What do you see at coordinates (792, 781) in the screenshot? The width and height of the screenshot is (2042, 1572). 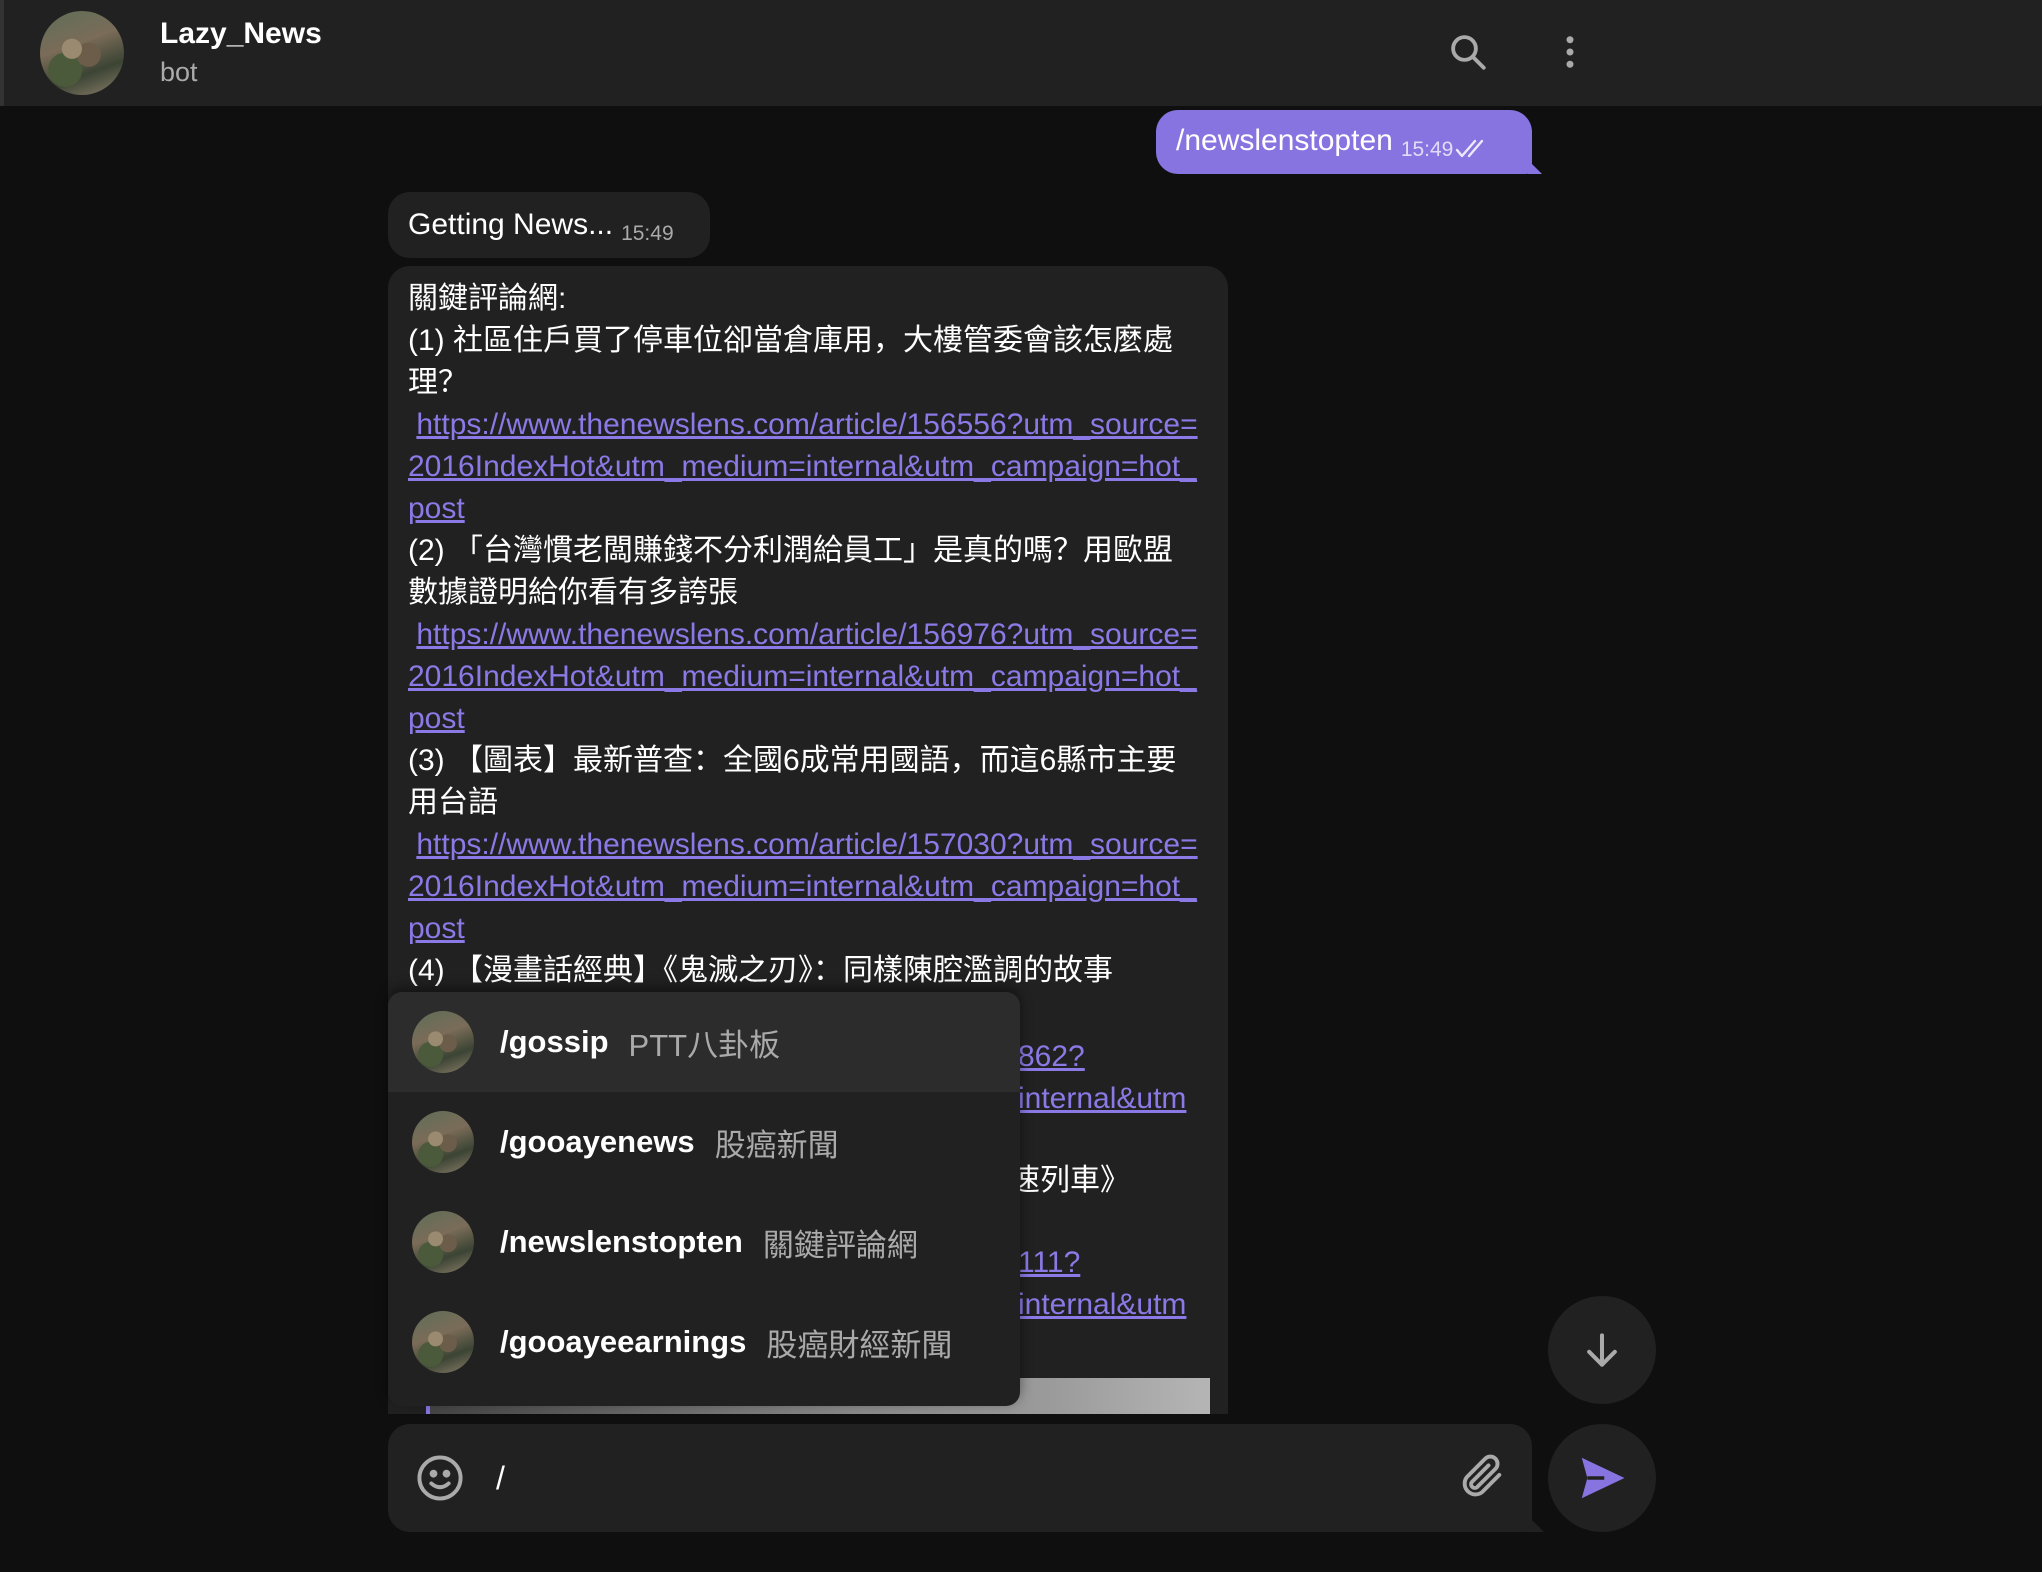 I see `news-title: (3) 【圖表】最新普查：全國6成常用國語，而這6縣市主要用台語` at bounding box center [792, 781].